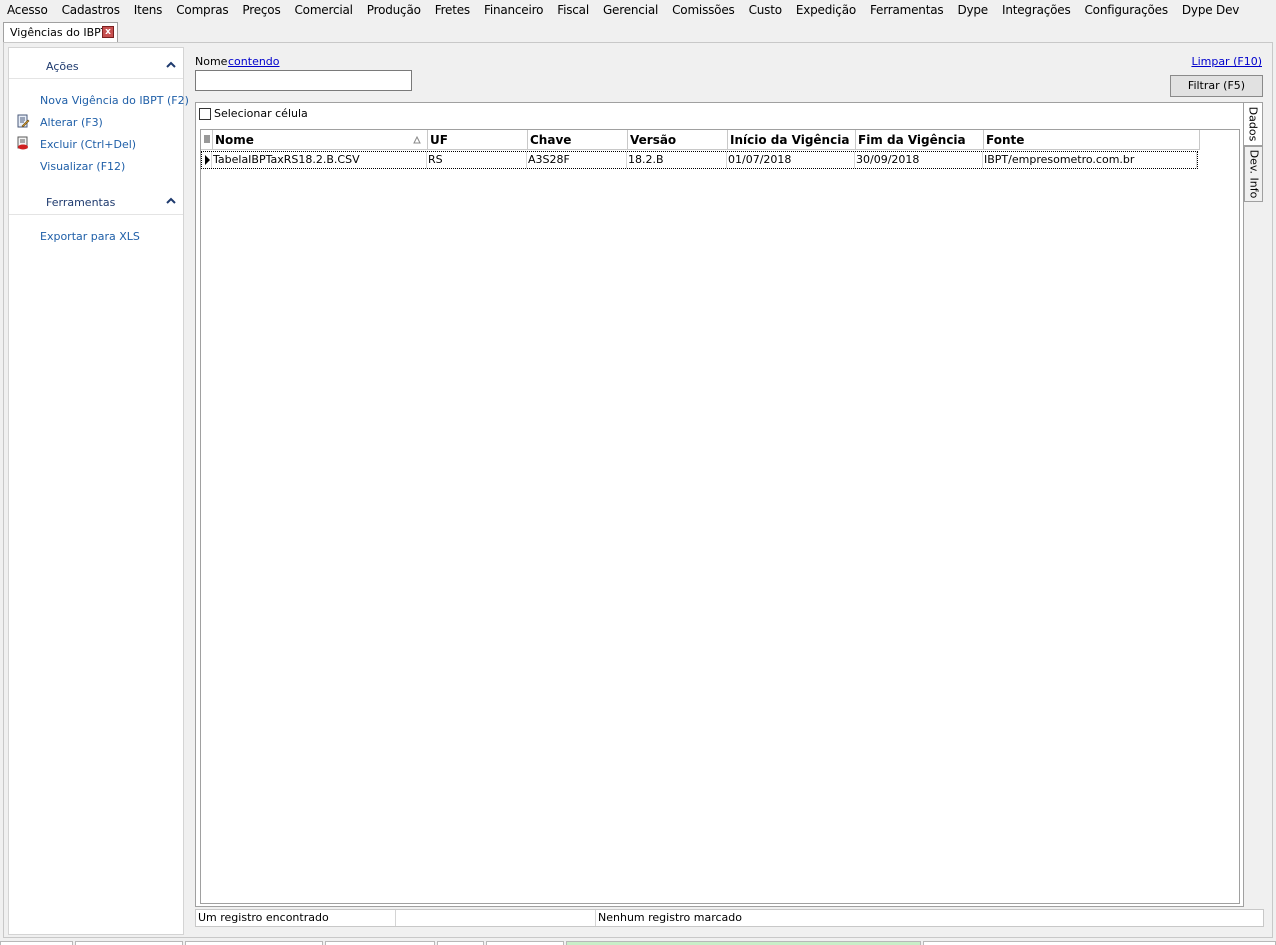 Image resolution: width=1276 pixels, height=945 pixels. I want to click on column-chooser-icon, so click(207, 140).